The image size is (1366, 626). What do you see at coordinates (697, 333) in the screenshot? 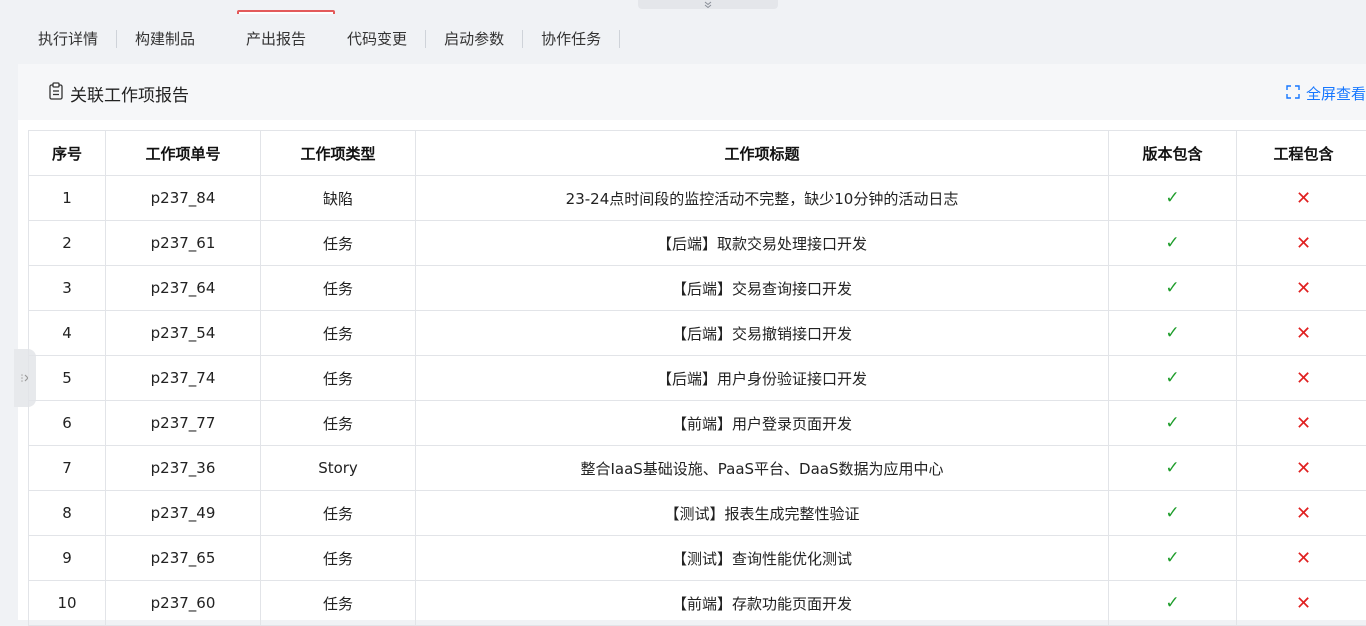
I see `table-row: 4p237_54任务【后端】交易撤销接口开发✓✕` at bounding box center [697, 333].